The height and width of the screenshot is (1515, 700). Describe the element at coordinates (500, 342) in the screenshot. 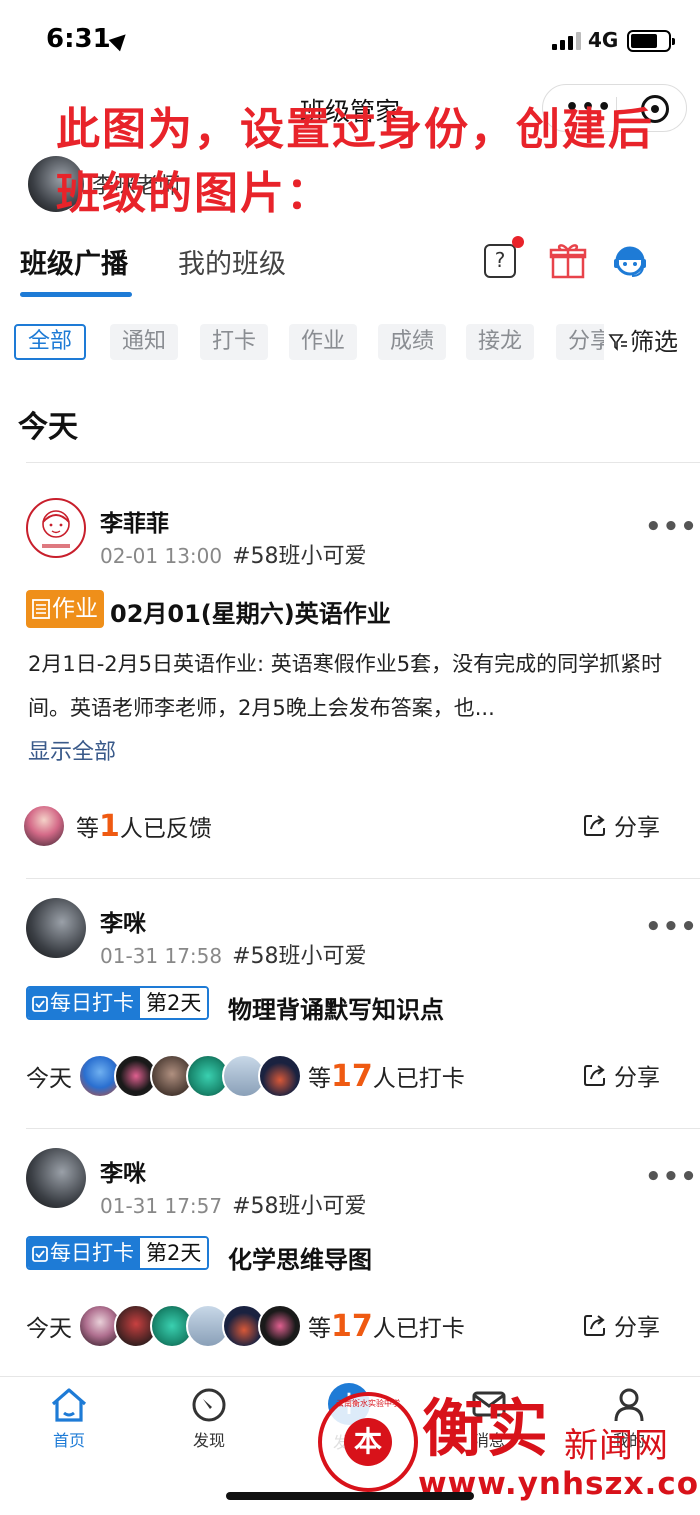

I see `chip-relay: 接龙` at that location.